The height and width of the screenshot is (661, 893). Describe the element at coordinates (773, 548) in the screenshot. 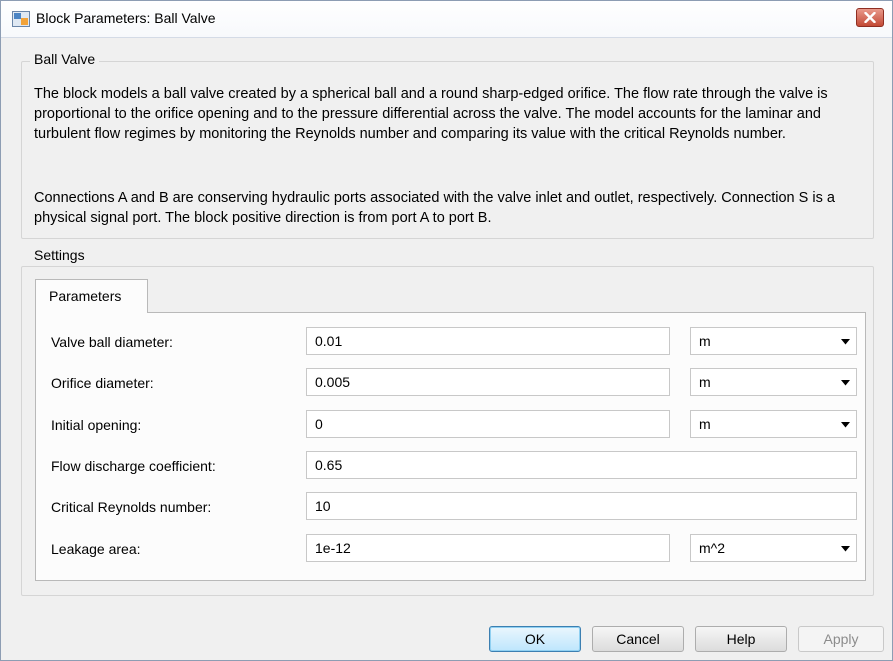

I see `leakage-area-unit-select: m^2` at that location.